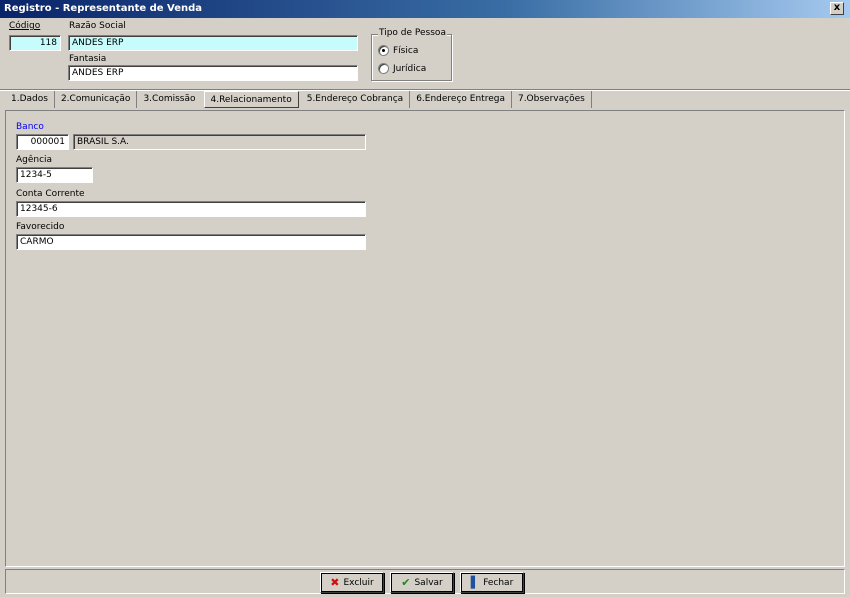 The image size is (850, 597). Describe the element at coordinates (251, 99) in the screenshot. I see `tab-relacionamento: 4.Relacionamento` at that location.